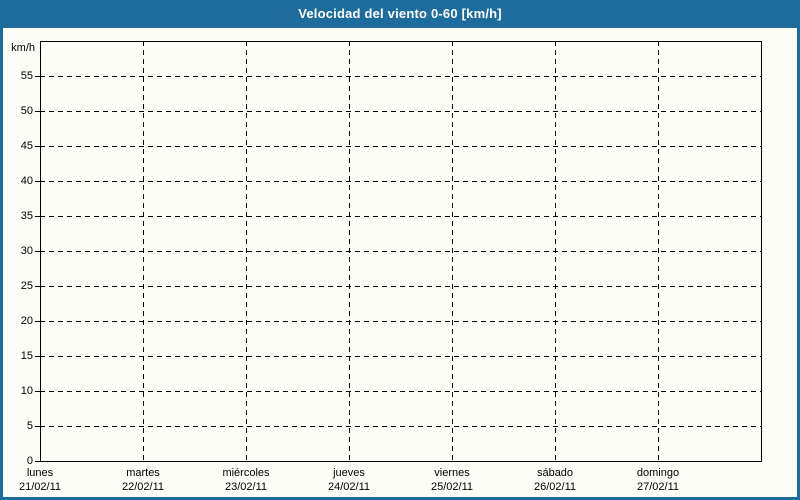 The height and width of the screenshot is (500, 800). What do you see at coordinates (1, 264) in the screenshot?
I see `window-border-left` at bounding box center [1, 264].